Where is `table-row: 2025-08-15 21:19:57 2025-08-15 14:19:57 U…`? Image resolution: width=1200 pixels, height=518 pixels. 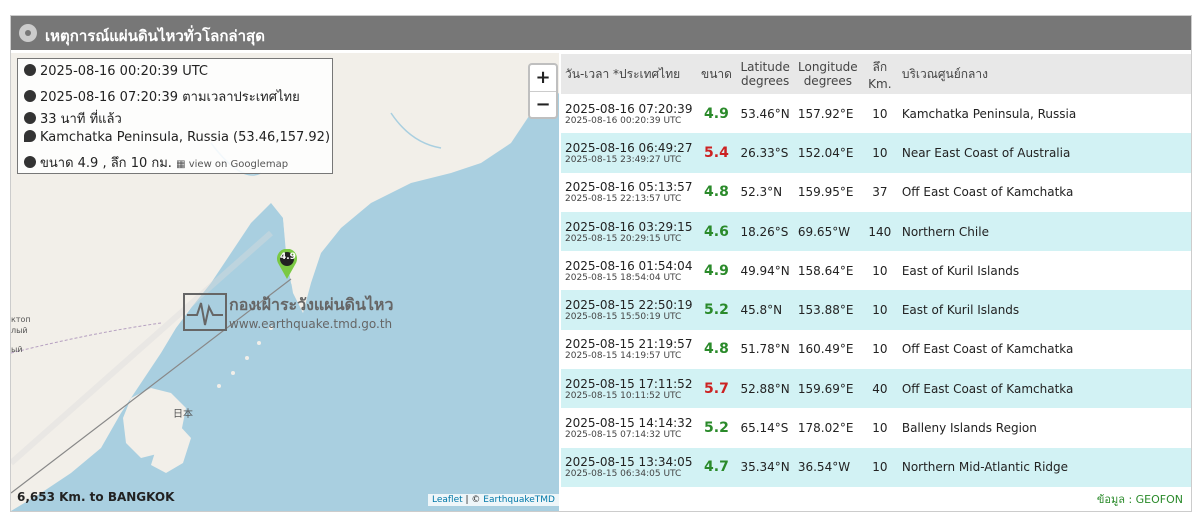 table-row: 2025-08-15 21:19:57 2025-08-15 14:19:57 U… is located at coordinates (876, 349).